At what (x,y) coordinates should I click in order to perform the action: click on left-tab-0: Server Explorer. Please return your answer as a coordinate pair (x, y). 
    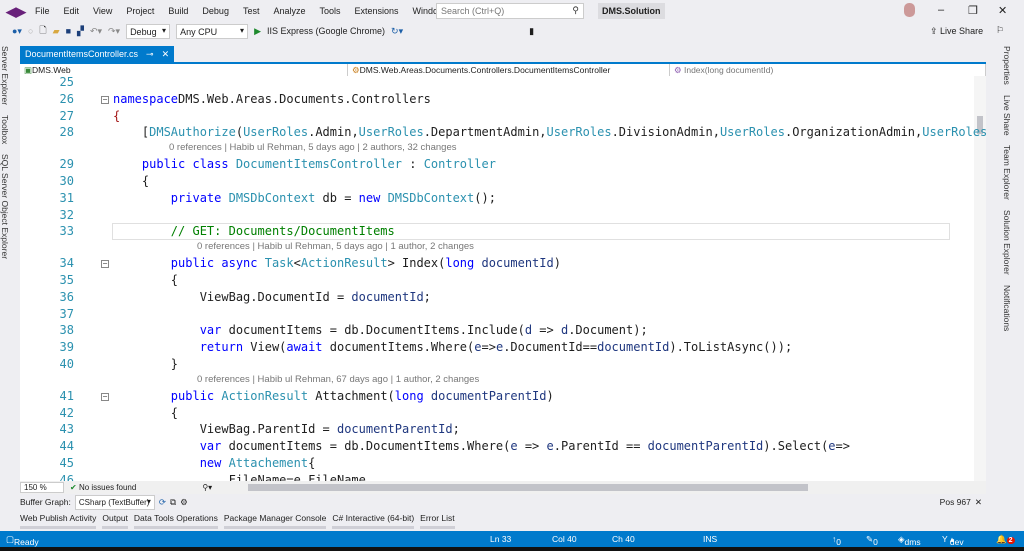
    Looking at the image, I should click on (5, 75).